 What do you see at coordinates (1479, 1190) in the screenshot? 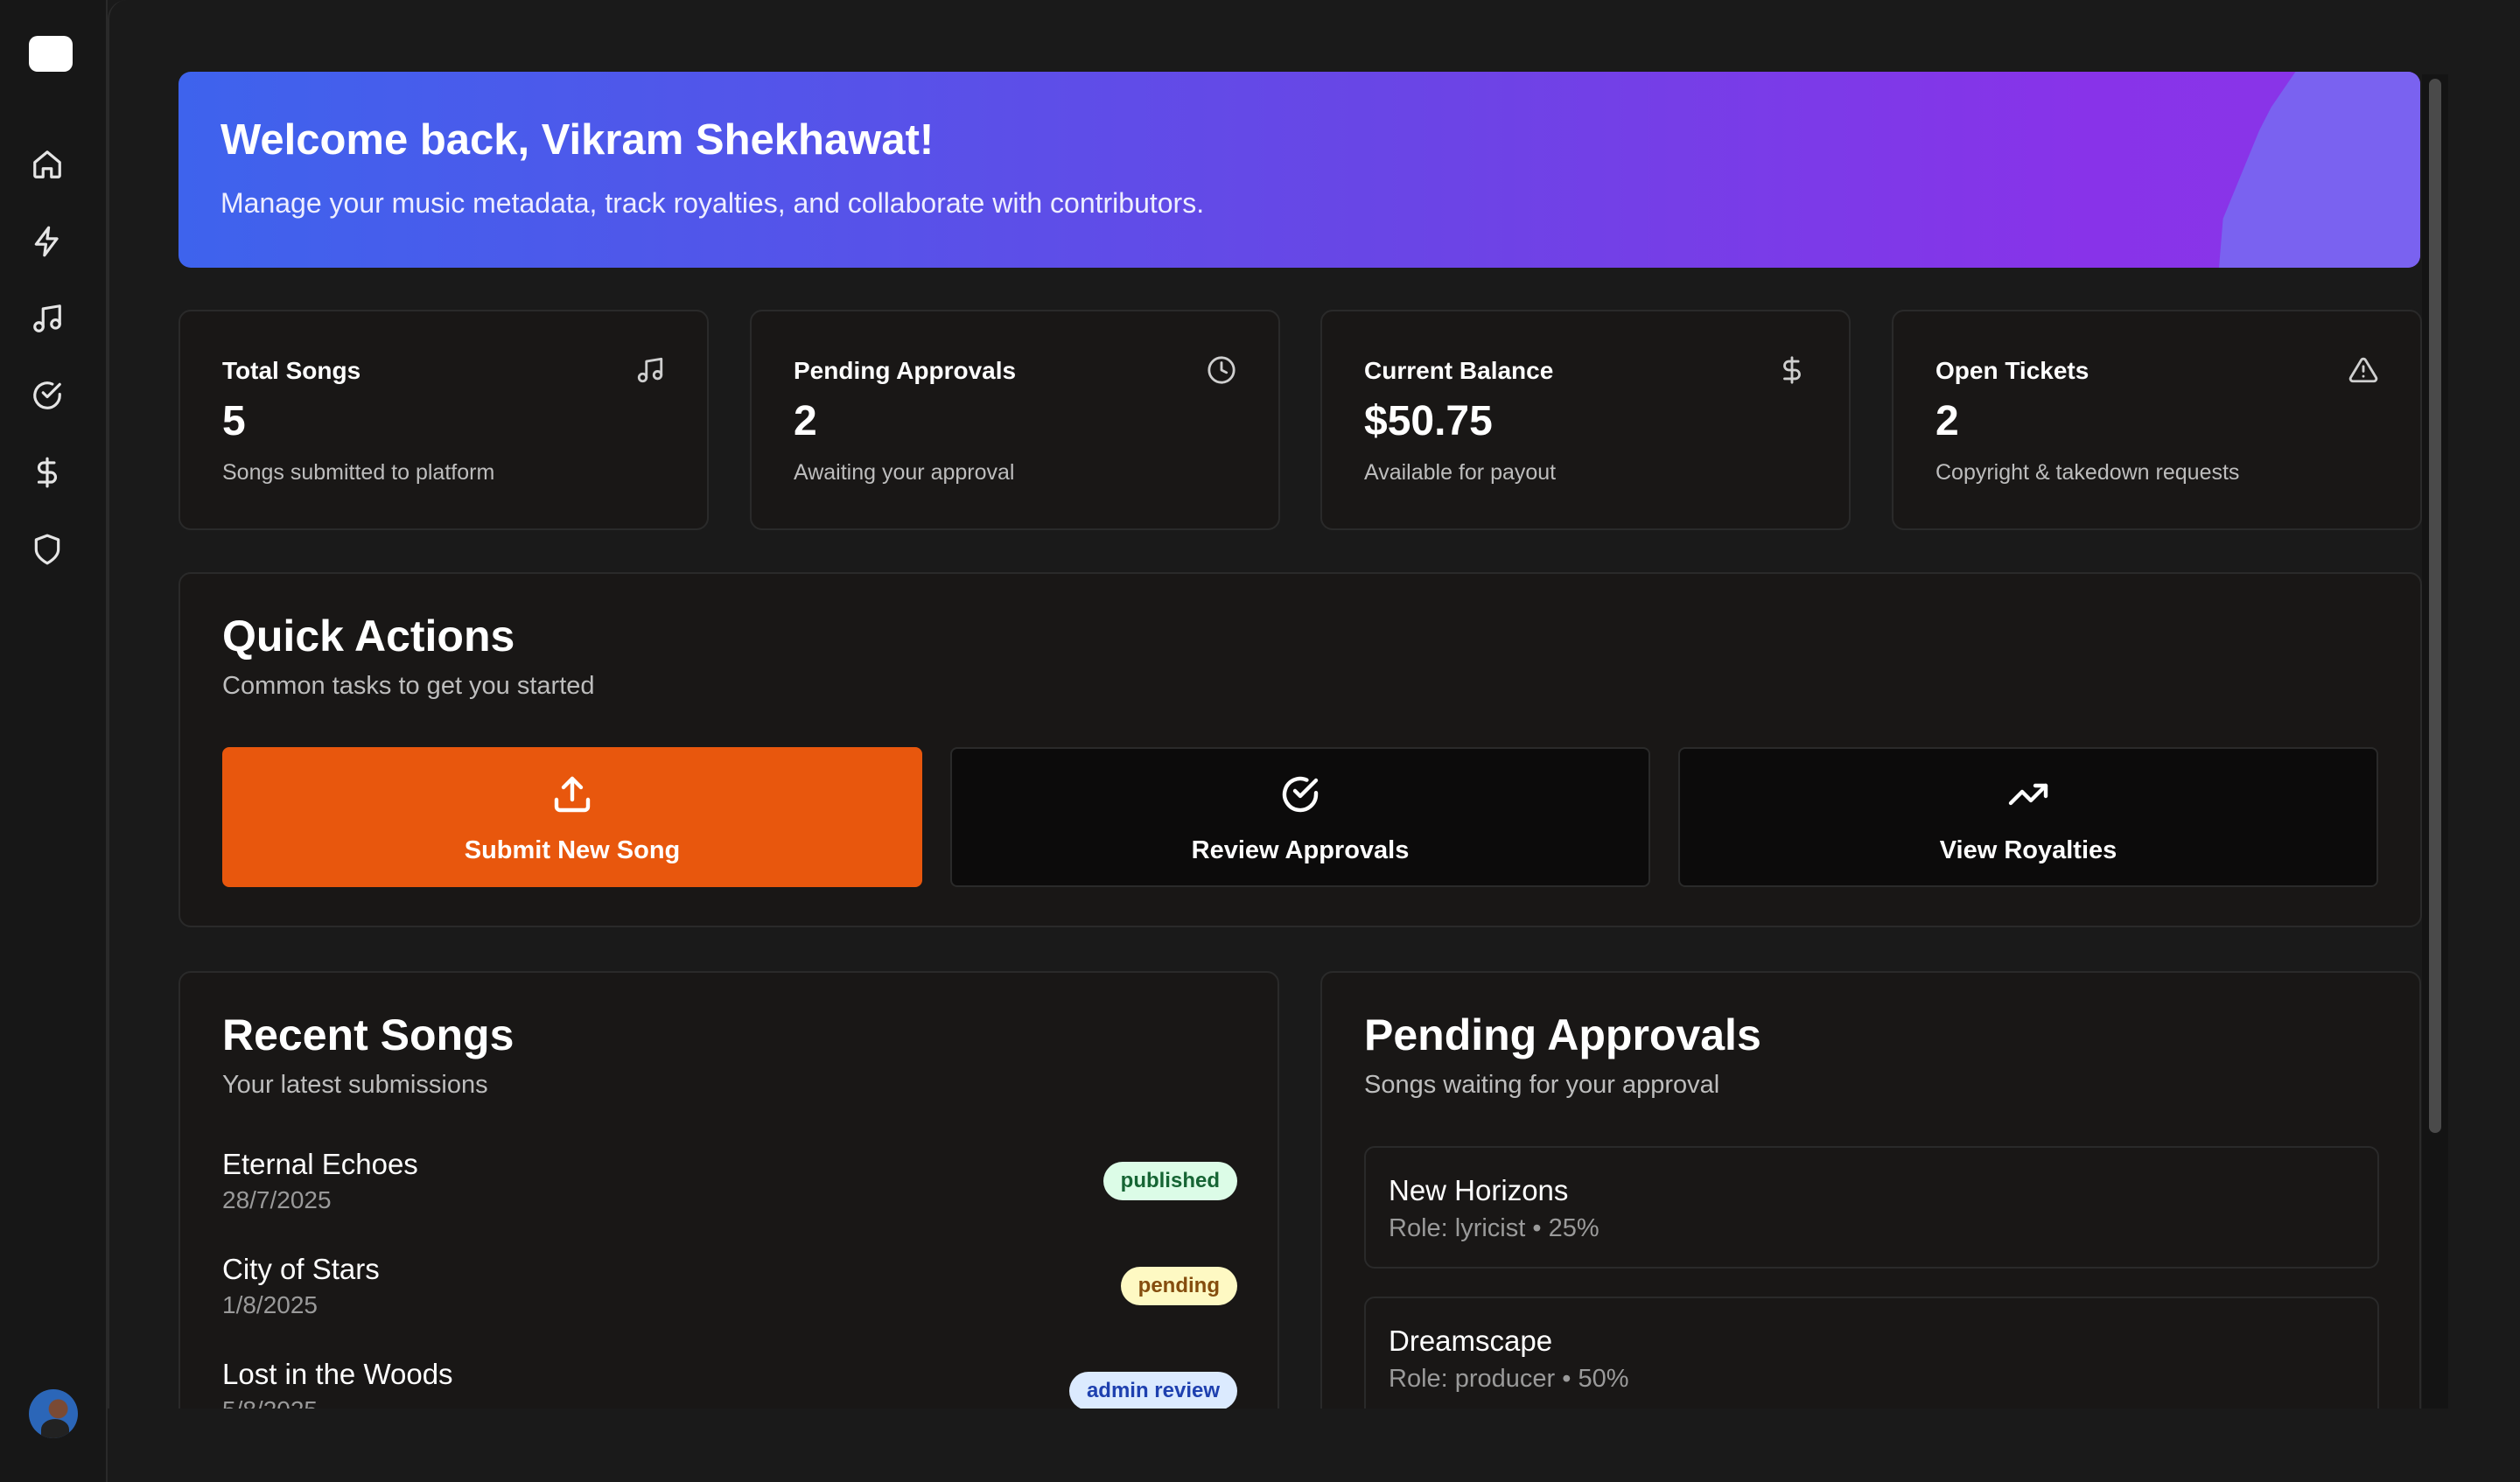
I see `approval-song-title: New Horizons` at bounding box center [1479, 1190].